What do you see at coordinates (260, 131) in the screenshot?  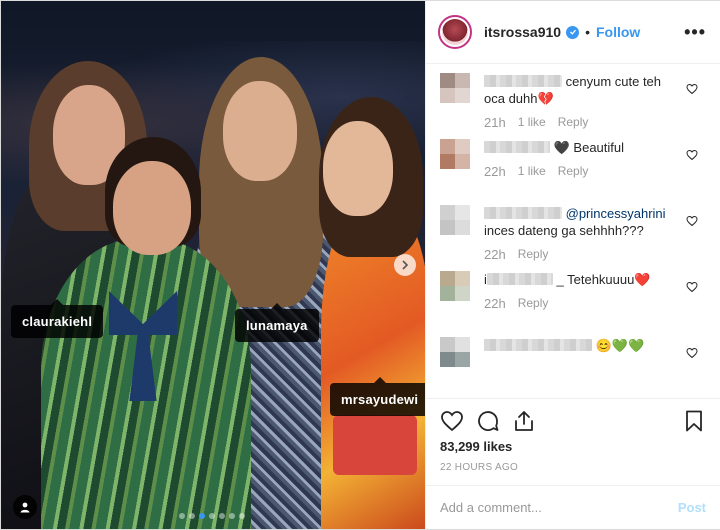 I see `person-3-face` at bounding box center [260, 131].